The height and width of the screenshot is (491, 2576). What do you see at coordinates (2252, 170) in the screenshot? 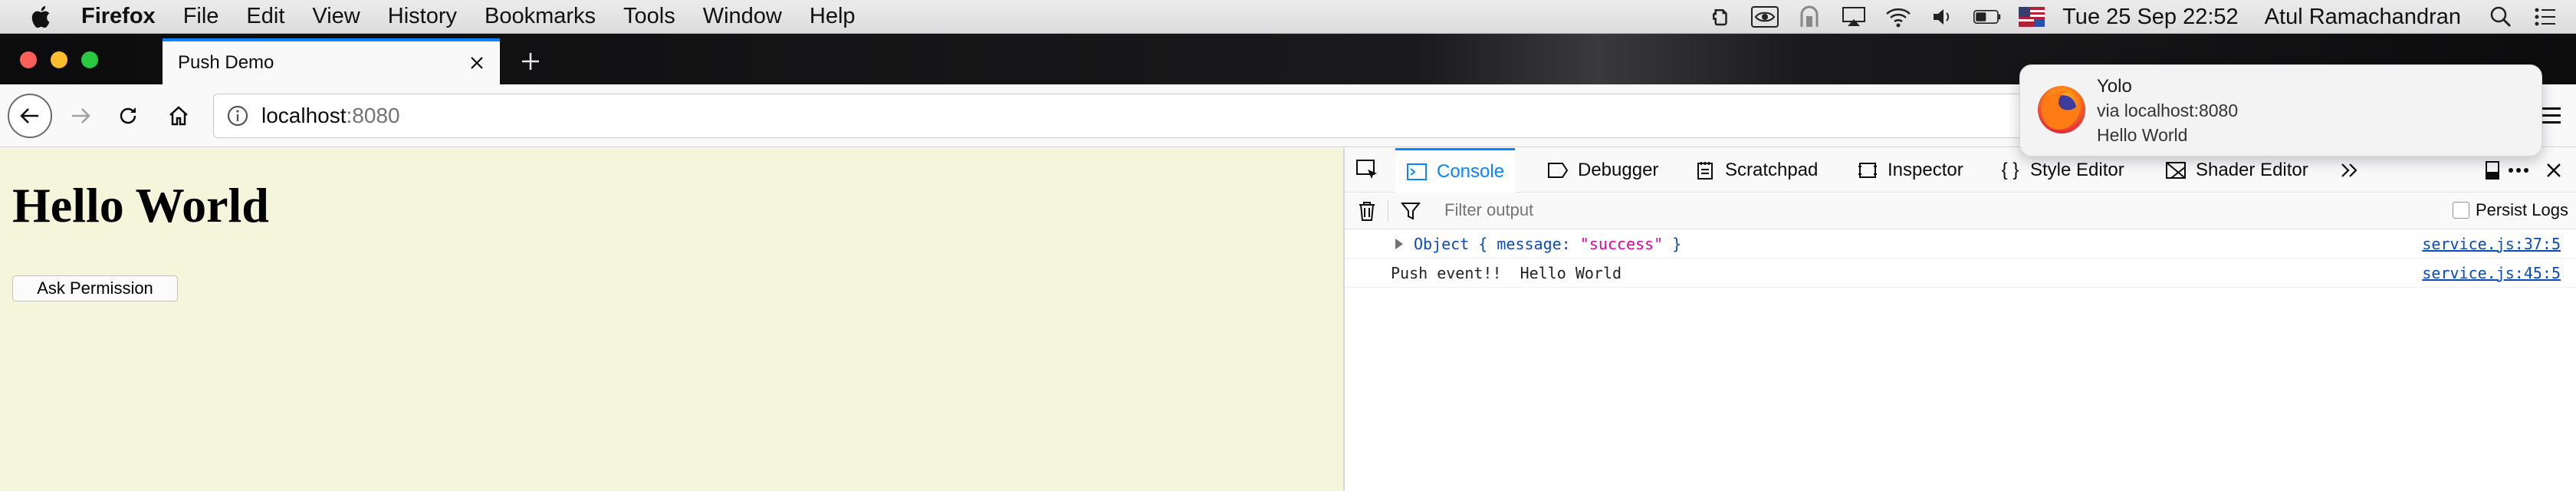
I see `tab-shader-editor-label: Shader Editor` at bounding box center [2252, 170].